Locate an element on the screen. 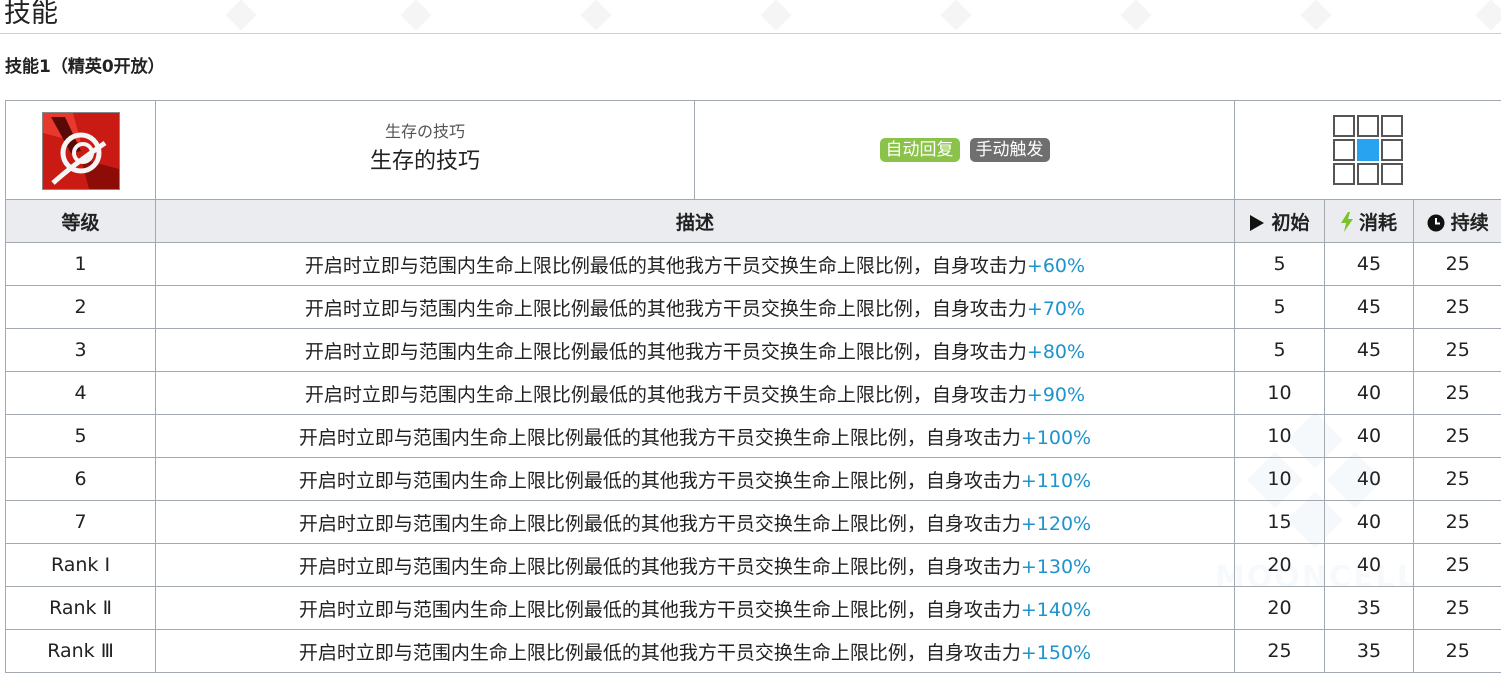  row-level: Rank Ⅱ is located at coordinates (80, 608).